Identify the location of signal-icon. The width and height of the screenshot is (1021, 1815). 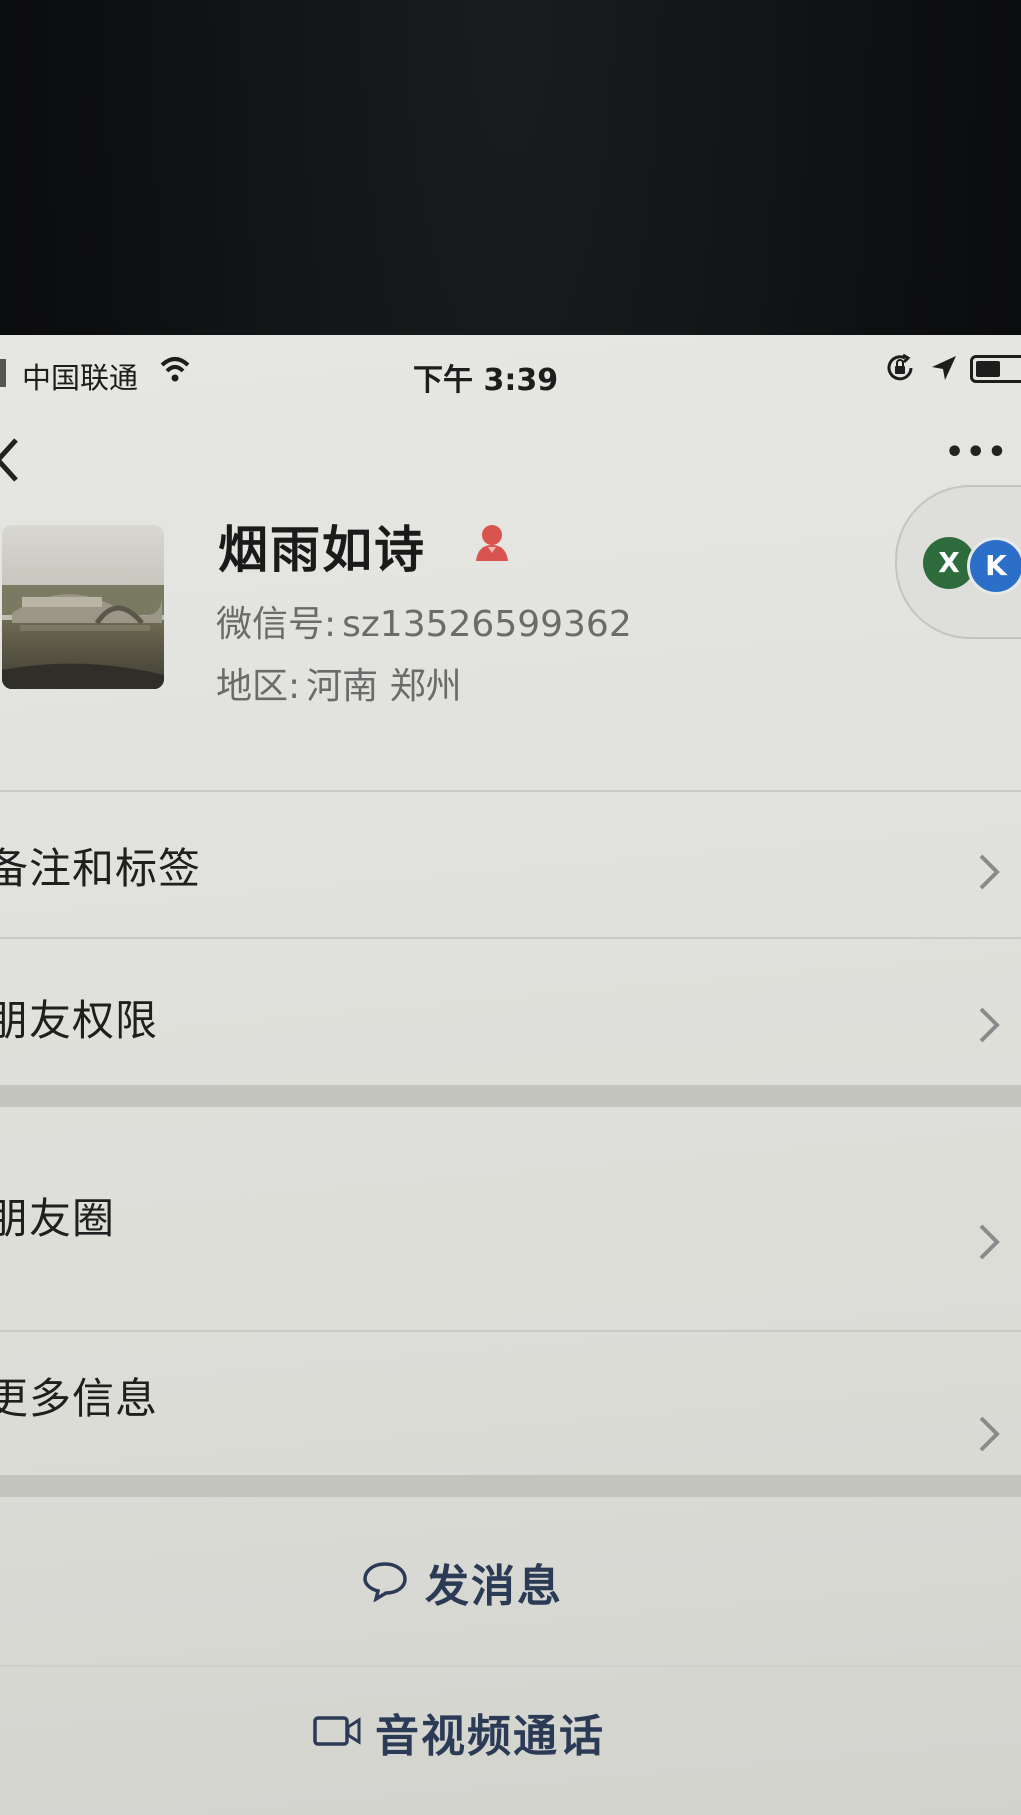
(3, 373).